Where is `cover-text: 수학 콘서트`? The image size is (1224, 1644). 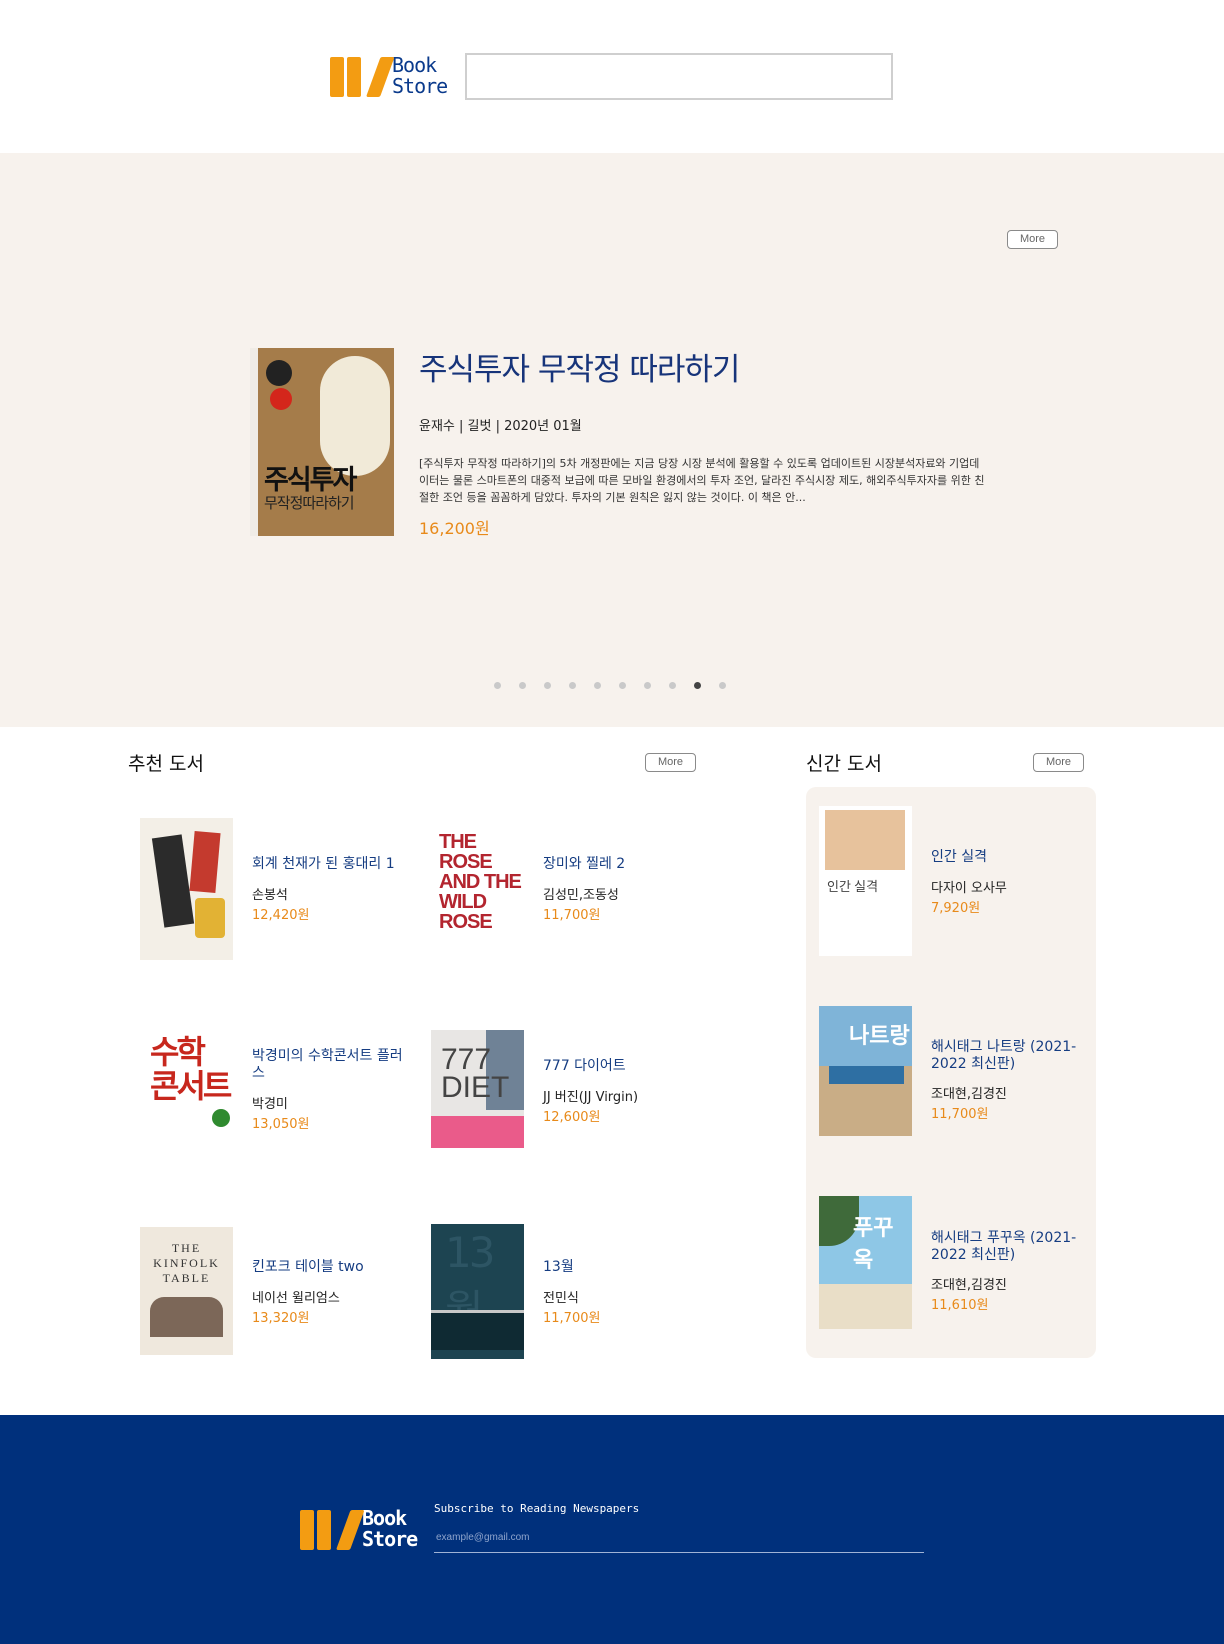 cover-text: 수학 콘서트 is located at coordinates (191, 1069).